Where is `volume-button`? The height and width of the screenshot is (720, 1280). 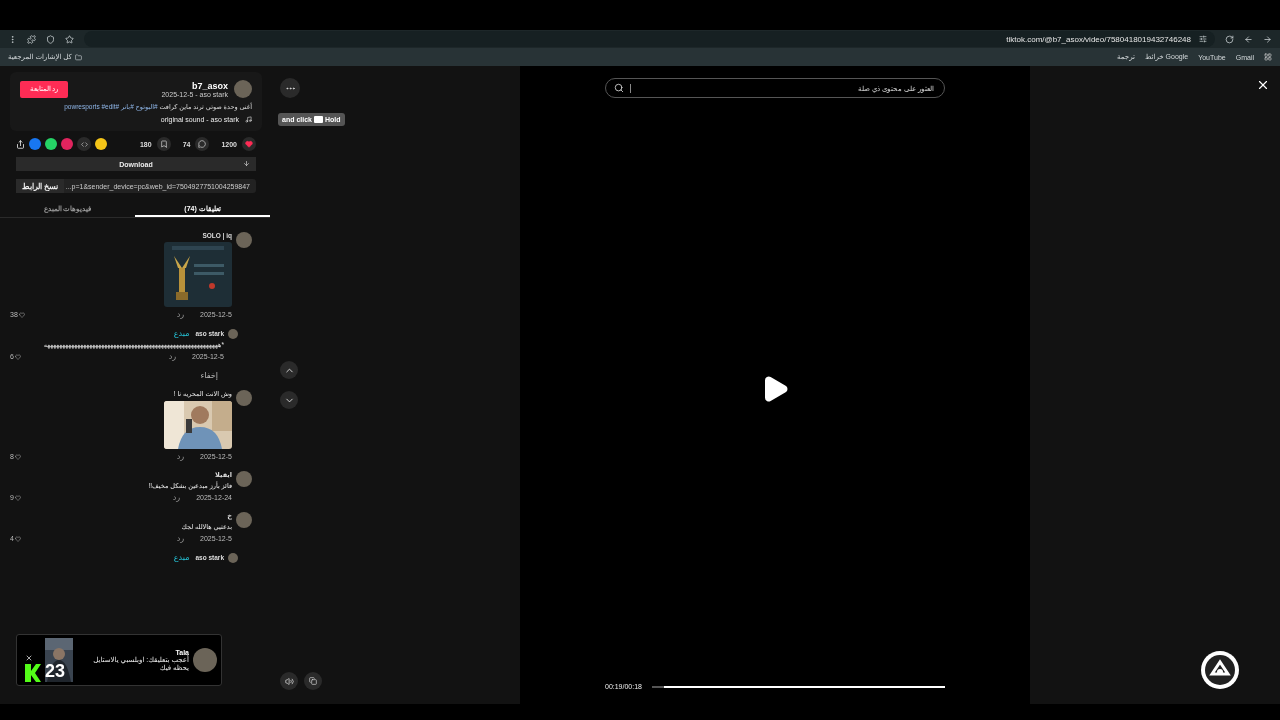 volume-button is located at coordinates (289, 681).